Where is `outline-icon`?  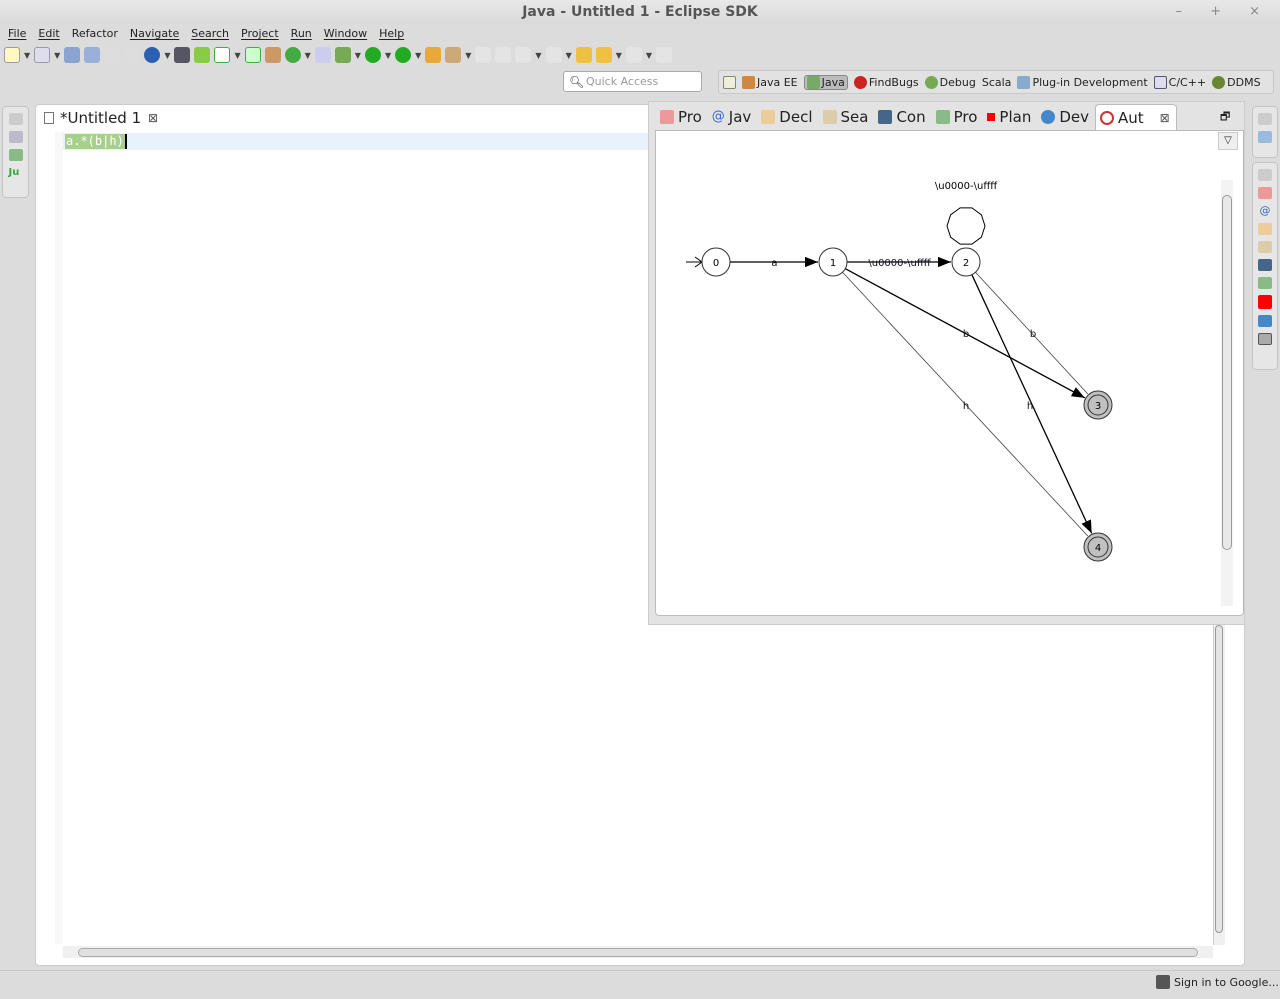
outline-icon is located at coordinates (1265, 137).